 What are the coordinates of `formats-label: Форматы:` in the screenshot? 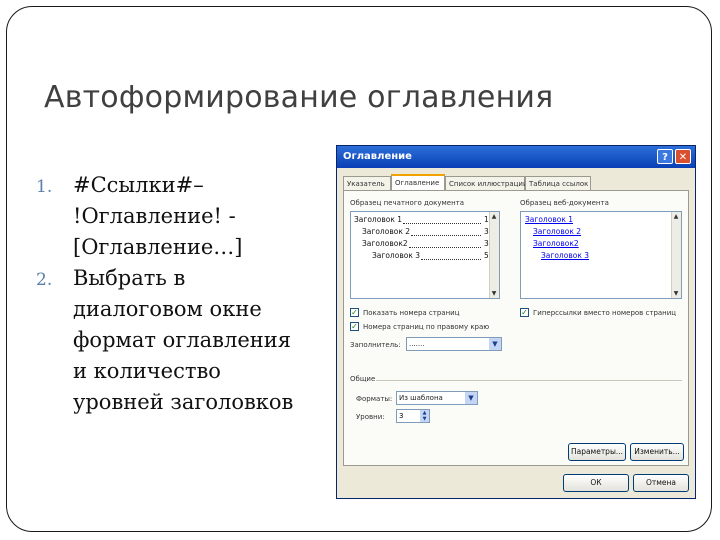 It's located at (374, 399).